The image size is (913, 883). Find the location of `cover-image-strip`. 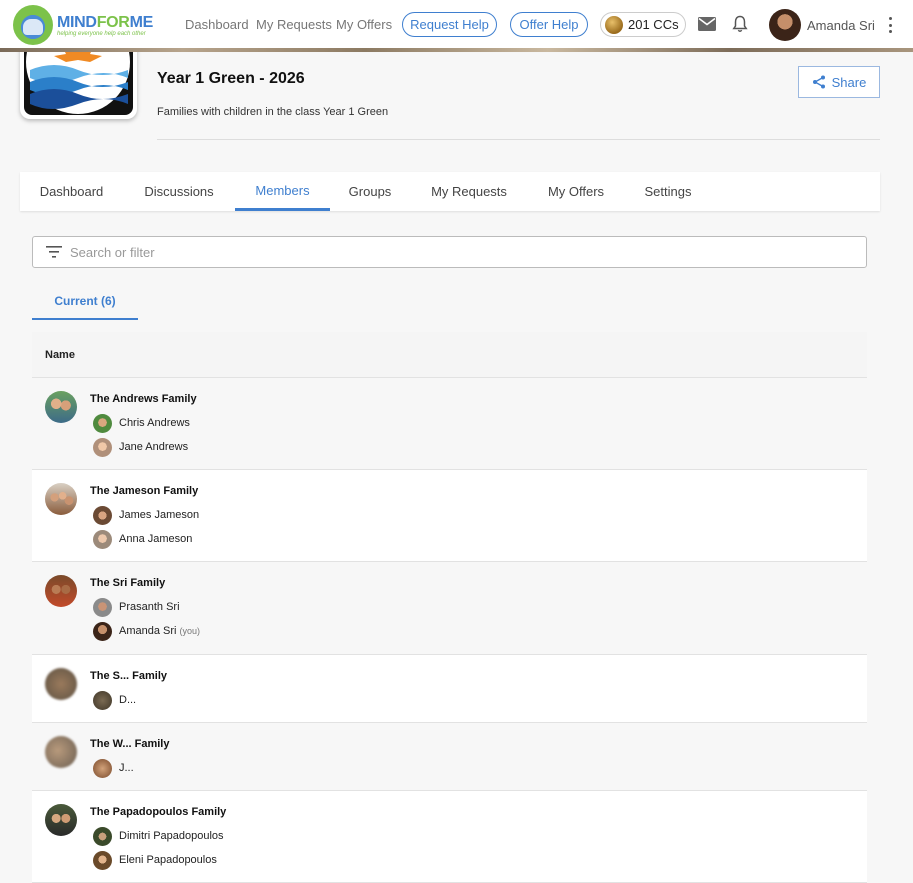

cover-image-strip is located at coordinates (456, 50).